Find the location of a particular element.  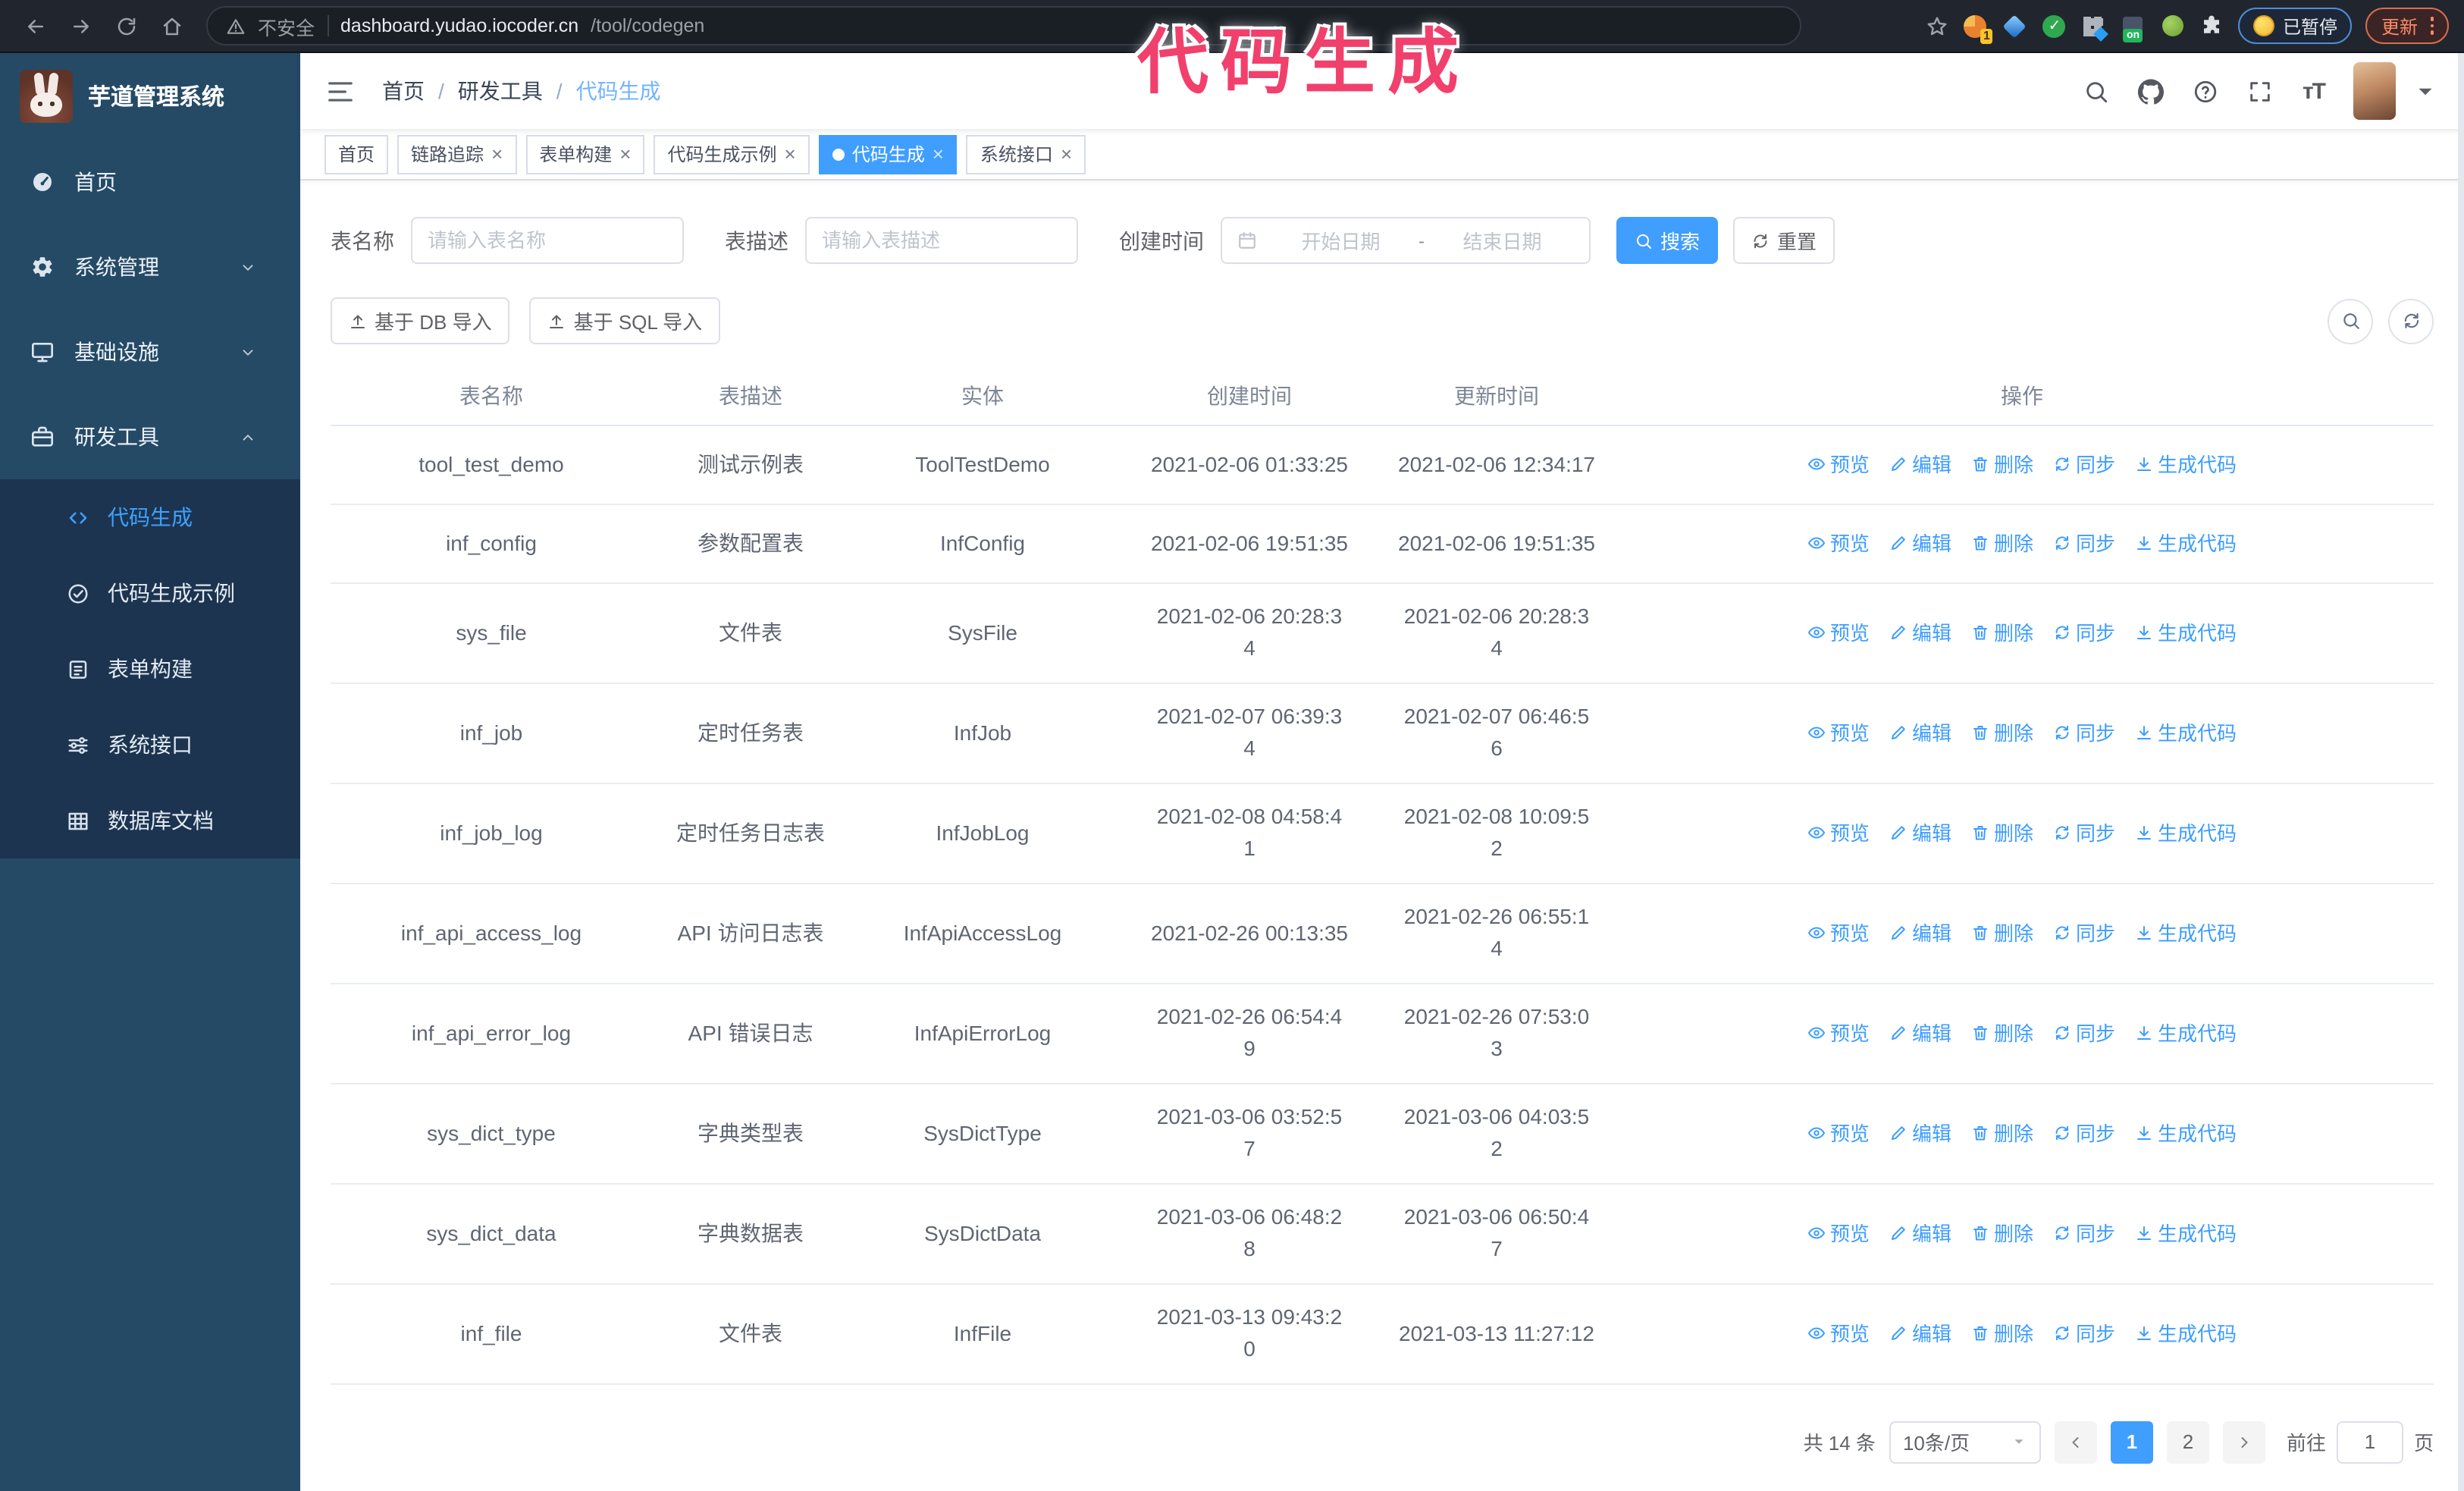

breadcrumb-devtools: 研发工具 is located at coordinates (500, 91).